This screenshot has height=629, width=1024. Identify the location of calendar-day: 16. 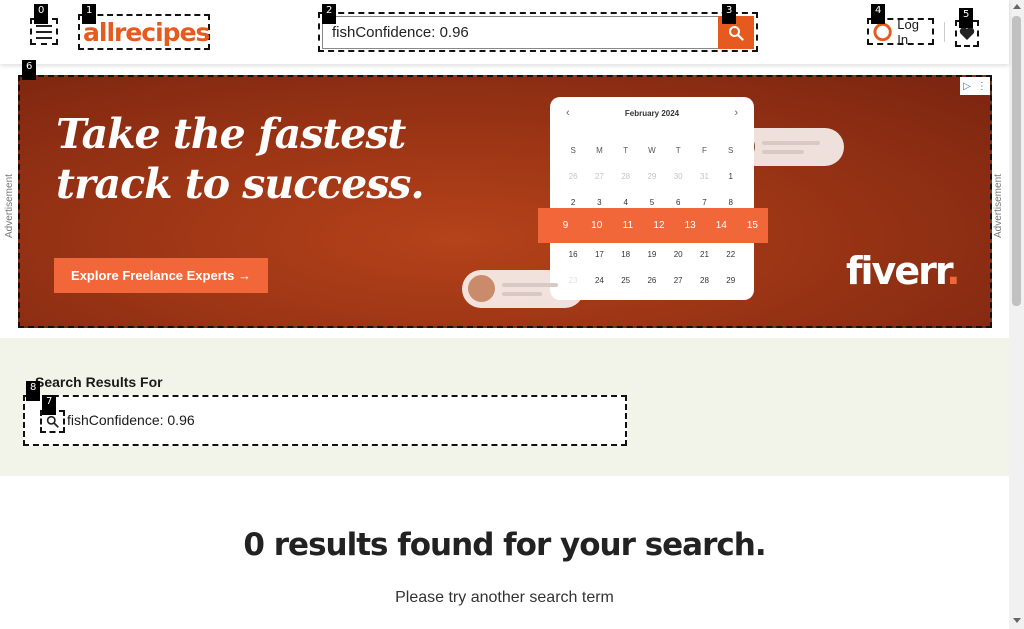
(573, 254).